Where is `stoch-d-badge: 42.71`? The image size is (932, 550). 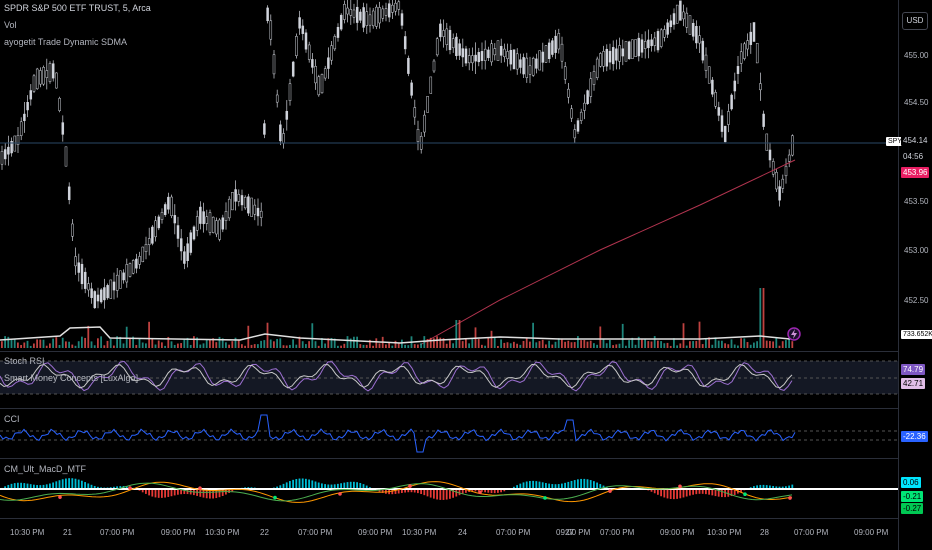
stoch-d-badge: 42.71 is located at coordinates (913, 383).